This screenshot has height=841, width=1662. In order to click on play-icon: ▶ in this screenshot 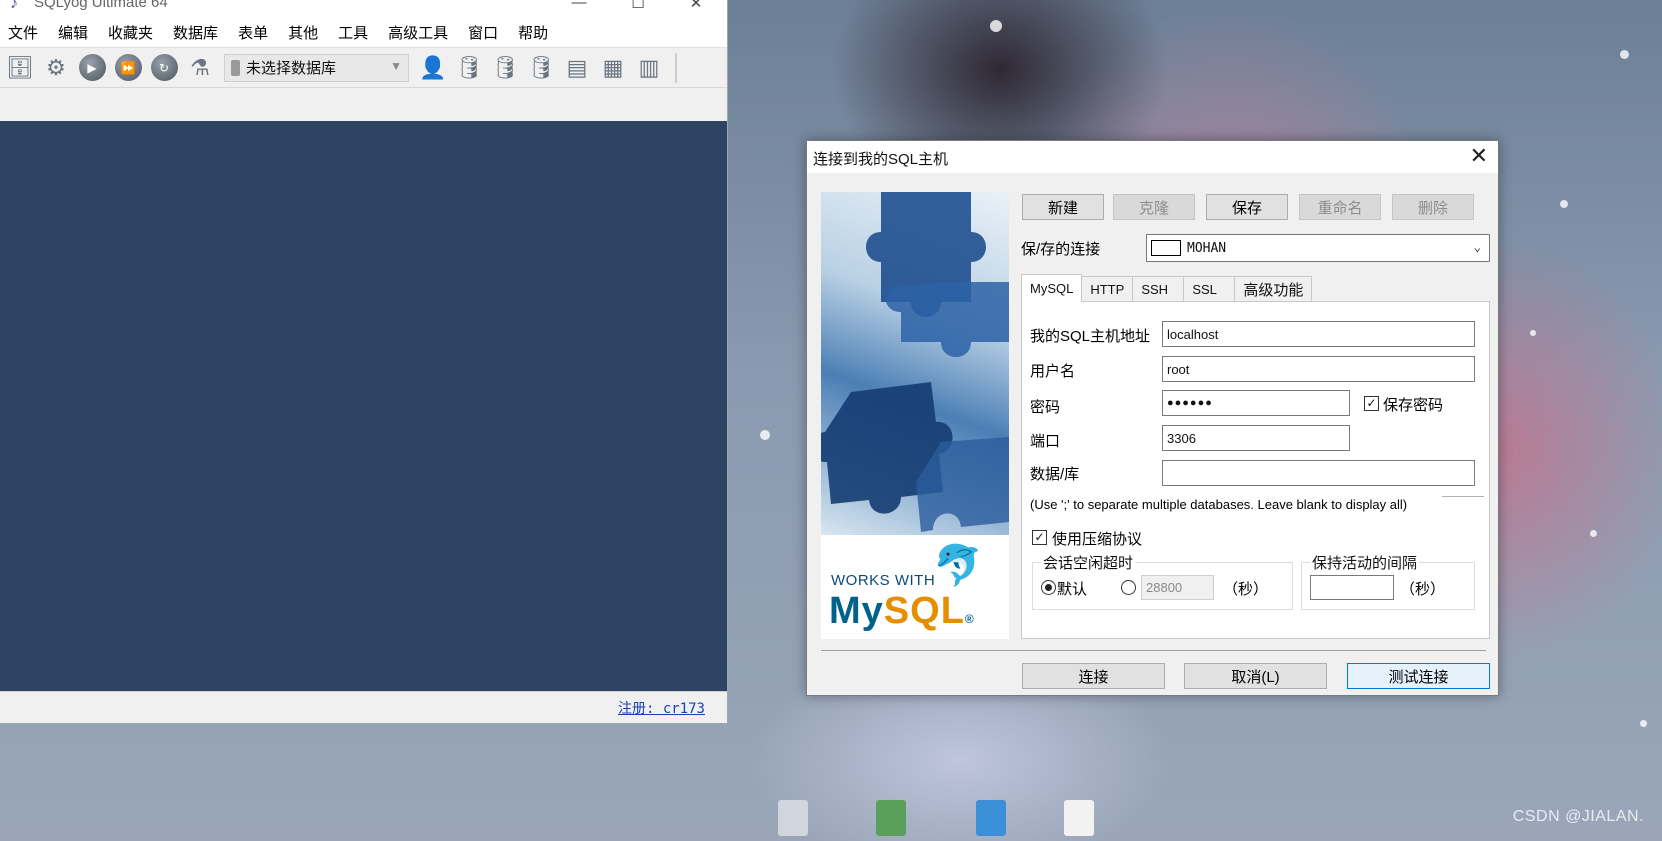, I will do `click(92, 67)`.